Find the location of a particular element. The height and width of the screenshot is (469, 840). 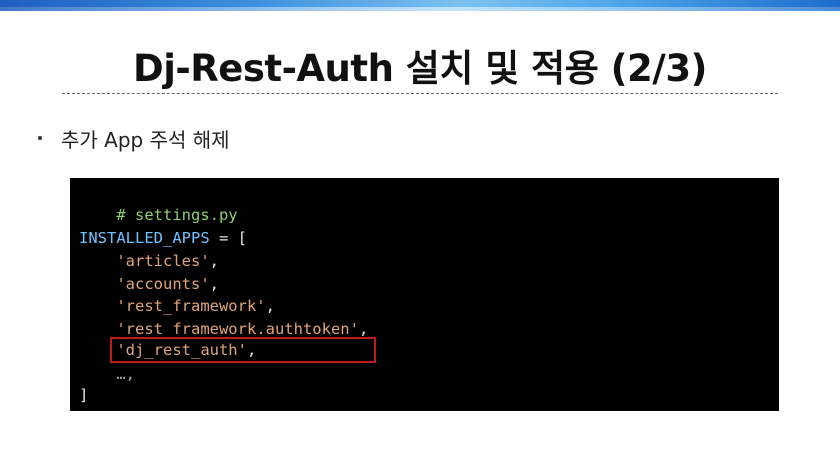

code-list-item: 'rest_framework', is located at coordinates (177, 306).